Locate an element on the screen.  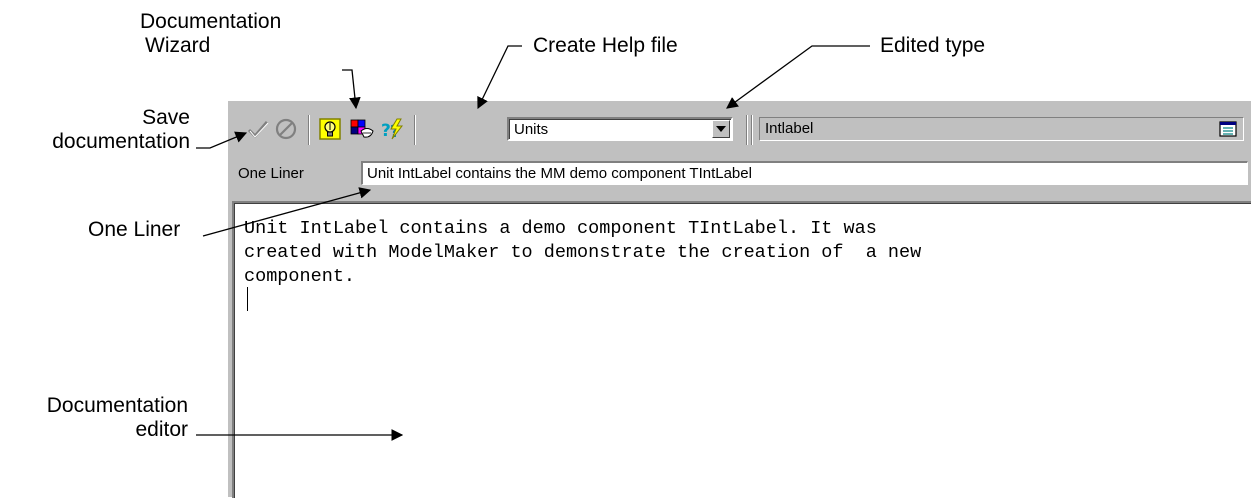
arrow-create-help-file is located at coordinates (499, 77).